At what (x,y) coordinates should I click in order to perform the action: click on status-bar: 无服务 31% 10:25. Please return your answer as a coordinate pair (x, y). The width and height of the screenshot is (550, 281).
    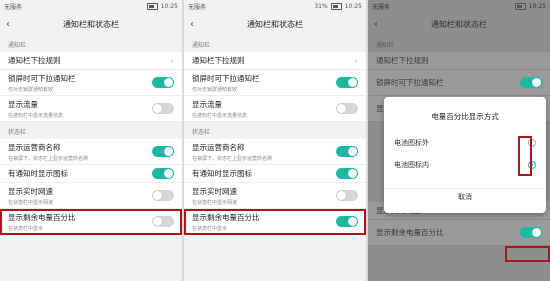
    Looking at the image, I should click on (275, 6).